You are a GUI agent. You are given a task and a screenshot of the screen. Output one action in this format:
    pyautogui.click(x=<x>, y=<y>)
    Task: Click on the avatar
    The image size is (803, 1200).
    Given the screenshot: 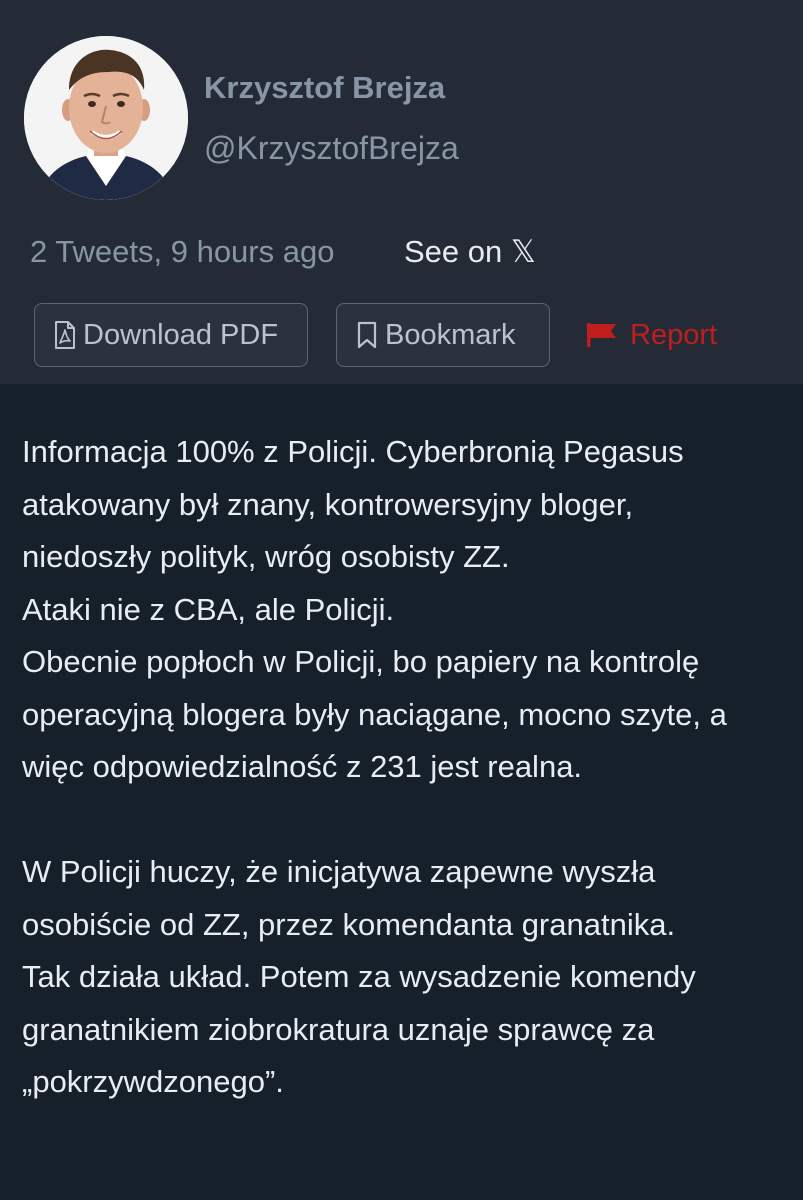 What is the action you would take?
    pyautogui.click(x=106, y=118)
    